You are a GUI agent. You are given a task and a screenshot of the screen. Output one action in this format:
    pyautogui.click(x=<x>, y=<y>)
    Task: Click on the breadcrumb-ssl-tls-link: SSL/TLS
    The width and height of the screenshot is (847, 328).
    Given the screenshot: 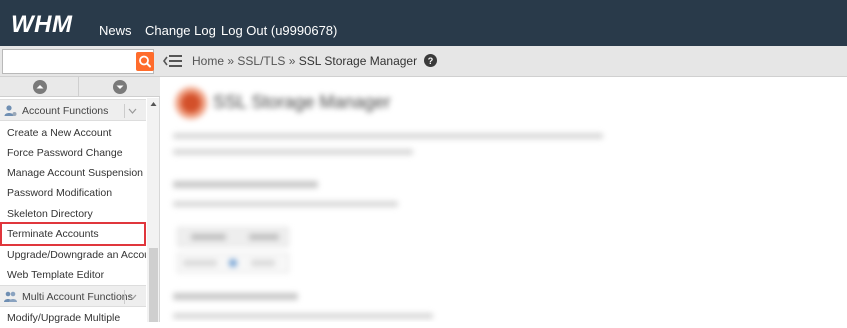 What is the action you would take?
    pyautogui.click(x=261, y=61)
    